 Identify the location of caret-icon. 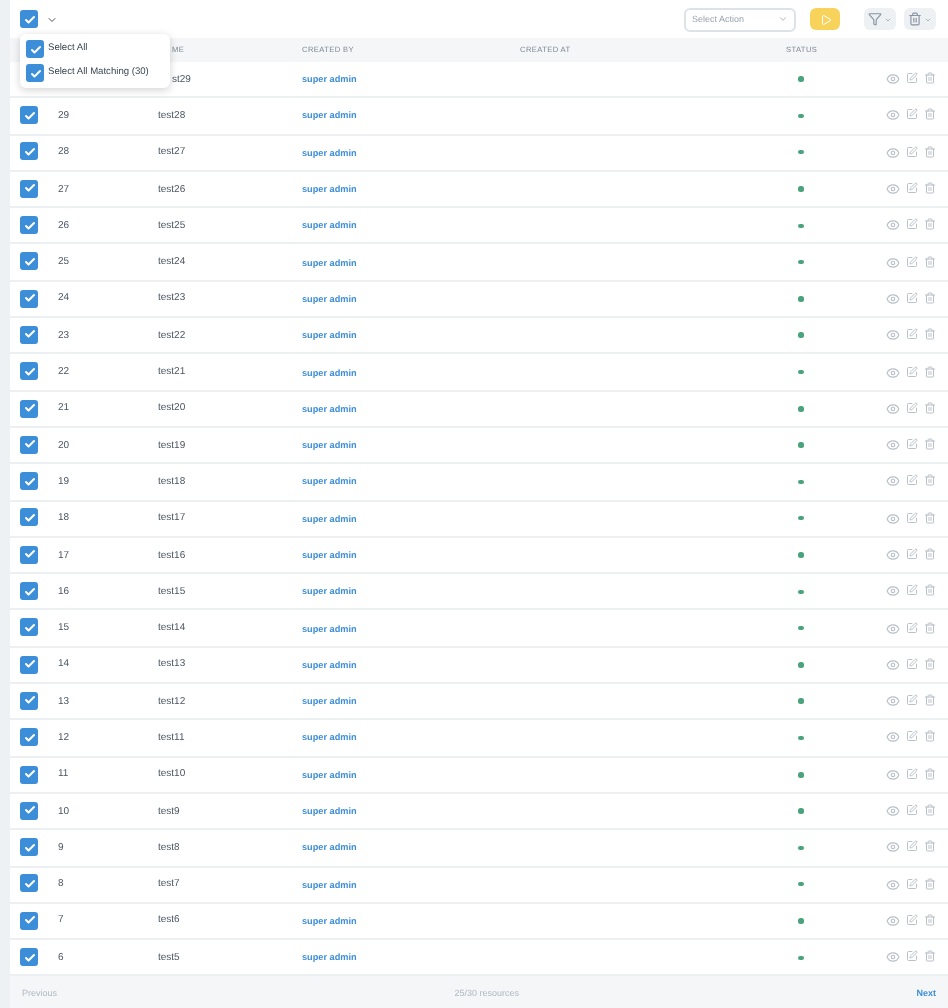
(52, 19).